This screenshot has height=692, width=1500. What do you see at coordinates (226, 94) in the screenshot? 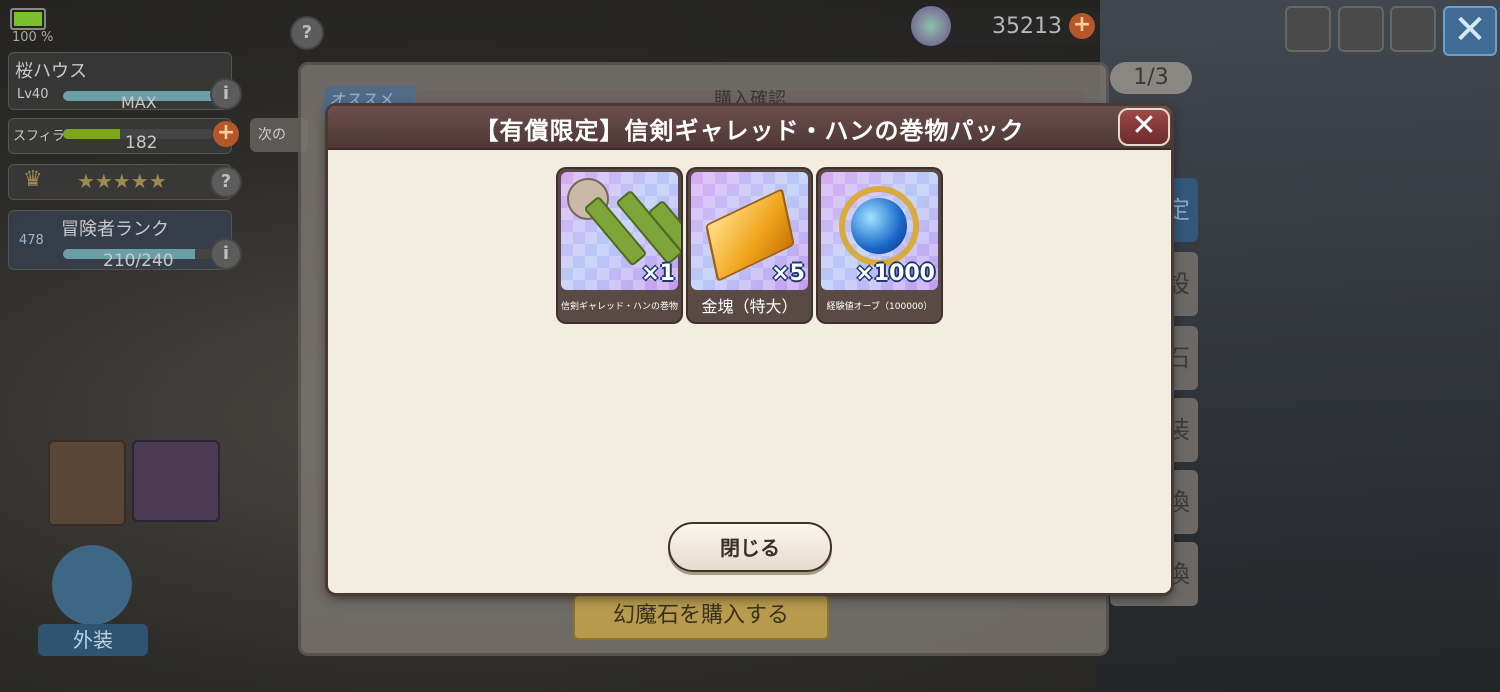
I see `level-info-icon: i` at bounding box center [226, 94].